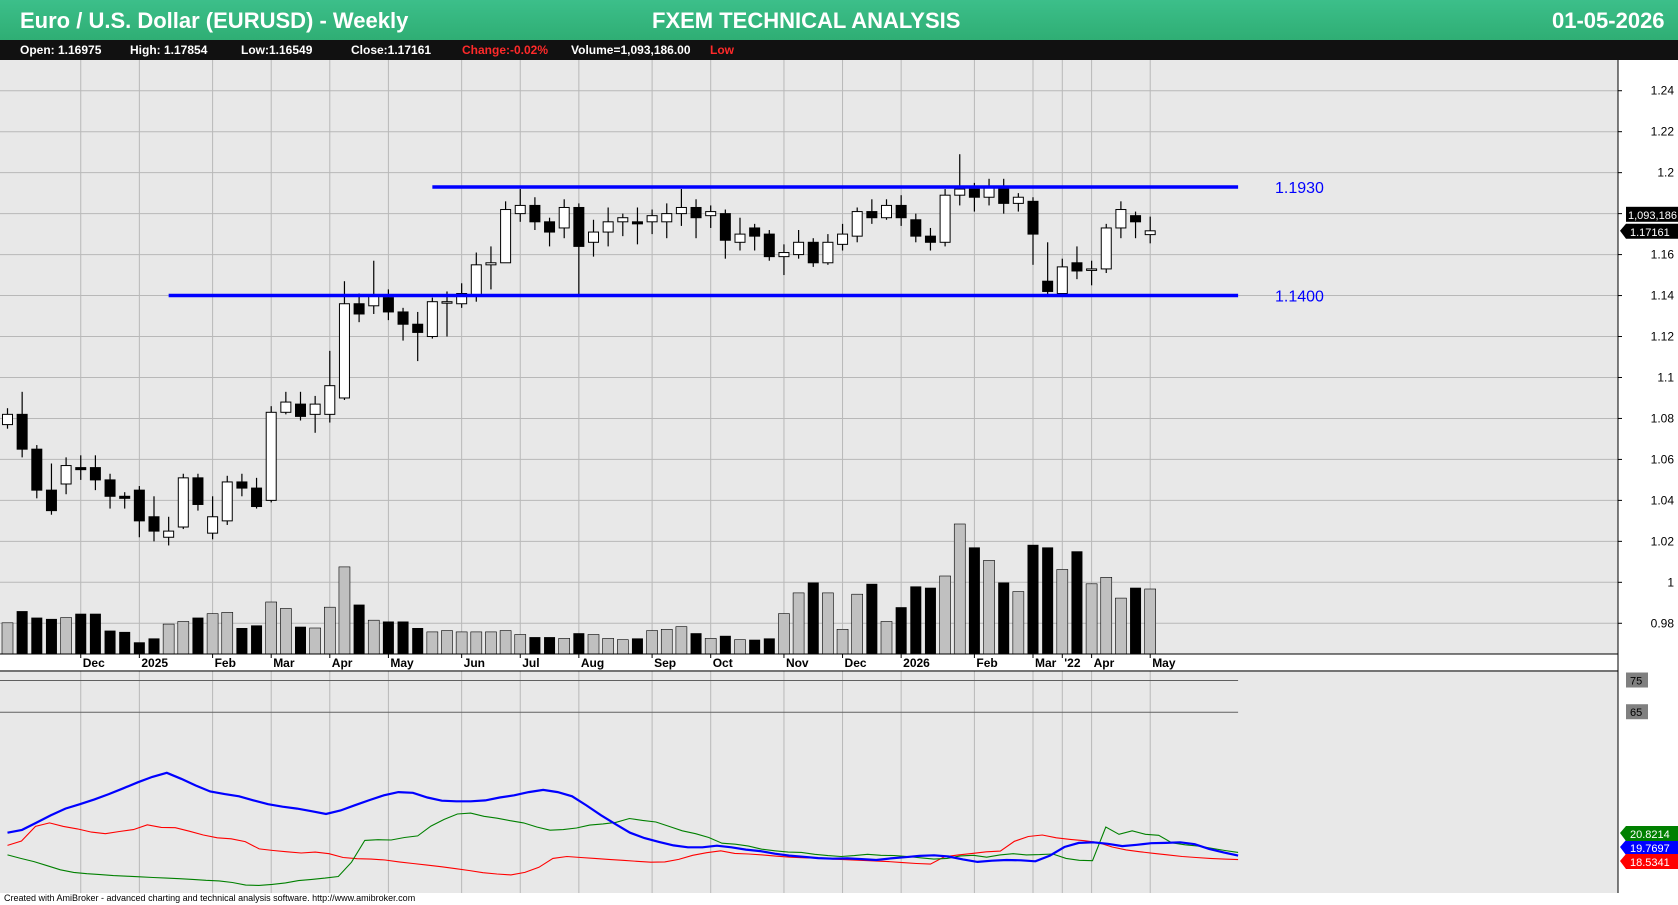 This screenshot has height=905, width=1678. I want to click on adx-value-tag: 19.7697, so click(1649, 847).